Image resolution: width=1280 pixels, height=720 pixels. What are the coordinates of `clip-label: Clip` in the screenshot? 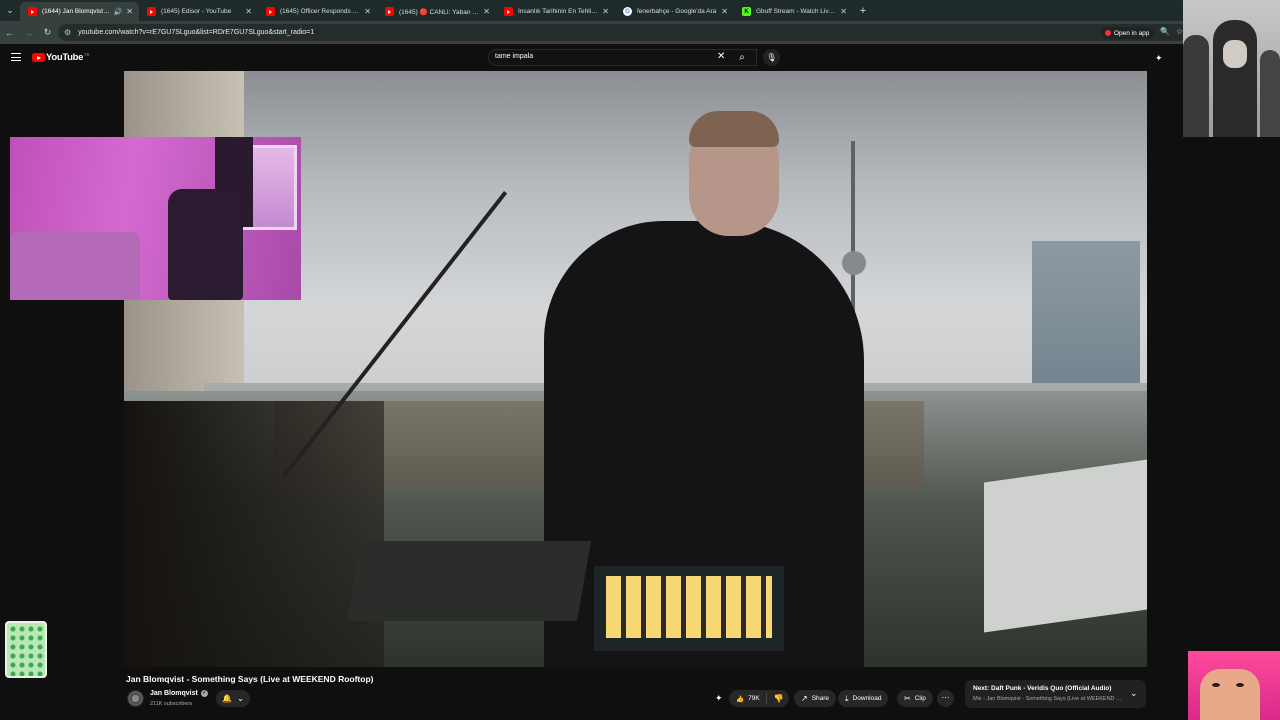 It's located at (920, 698).